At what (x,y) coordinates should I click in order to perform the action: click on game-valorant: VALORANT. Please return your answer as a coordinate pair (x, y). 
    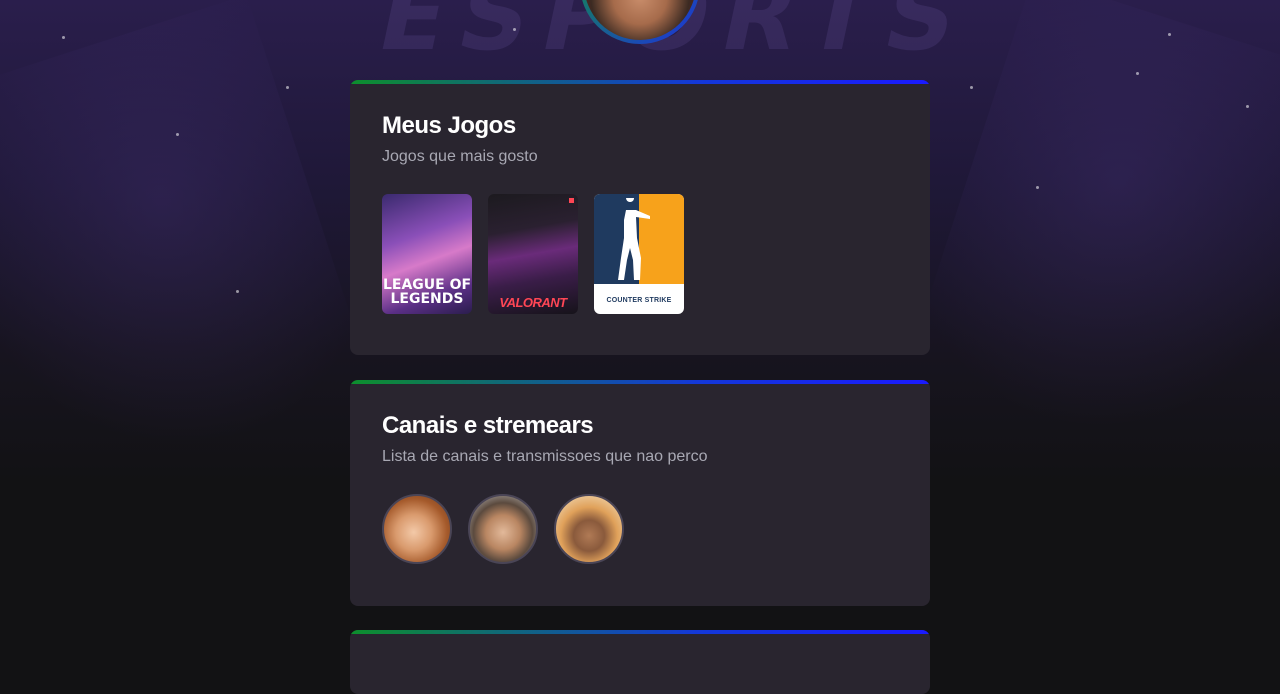
    Looking at the image, I should click on (533, 254).